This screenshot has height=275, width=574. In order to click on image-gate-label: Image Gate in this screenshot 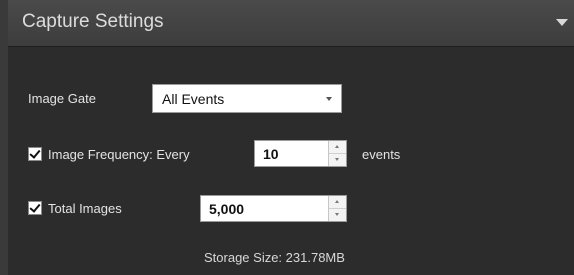, I will do `click(62, 98)`.